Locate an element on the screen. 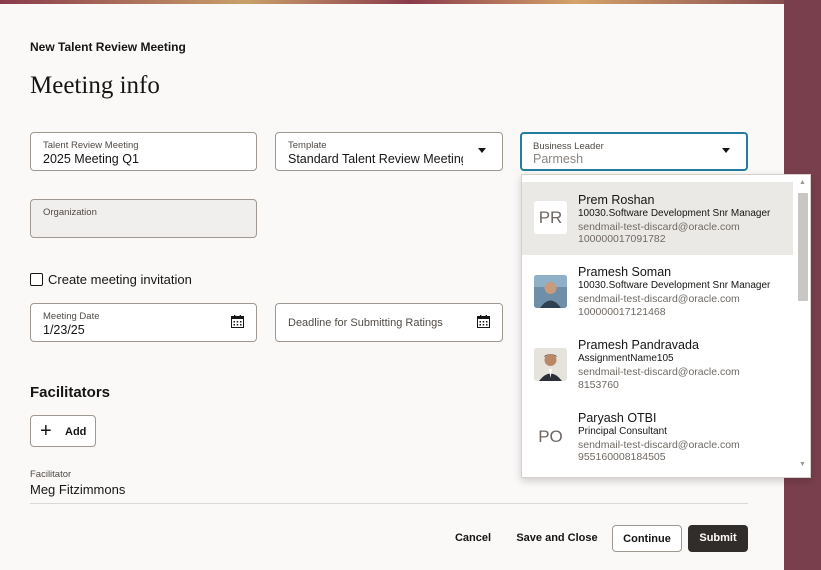 The height and width of the screenshot is (570, 821). header-title: New Talent Review Meeting is located at coordinates (108, 47).